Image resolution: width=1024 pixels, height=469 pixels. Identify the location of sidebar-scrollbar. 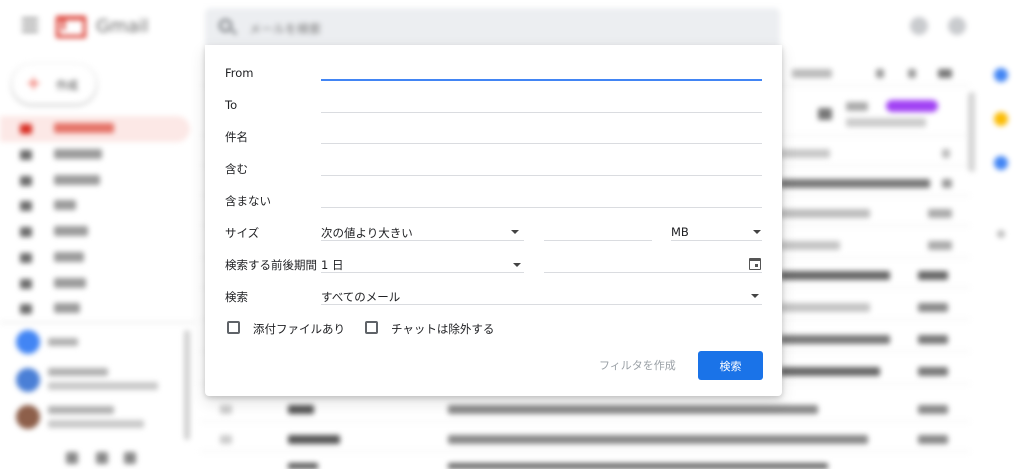
(187, 385).